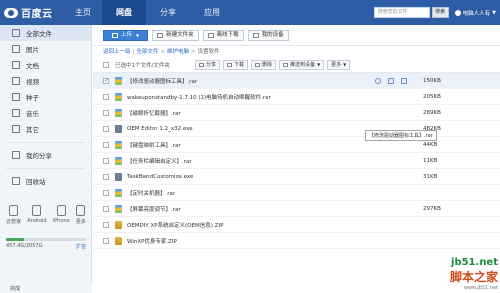 The height and width of the screenshot is (293, 500). I want to click on file-row: 【键盘映射工具】.rar 44KB, so click(296, 145).